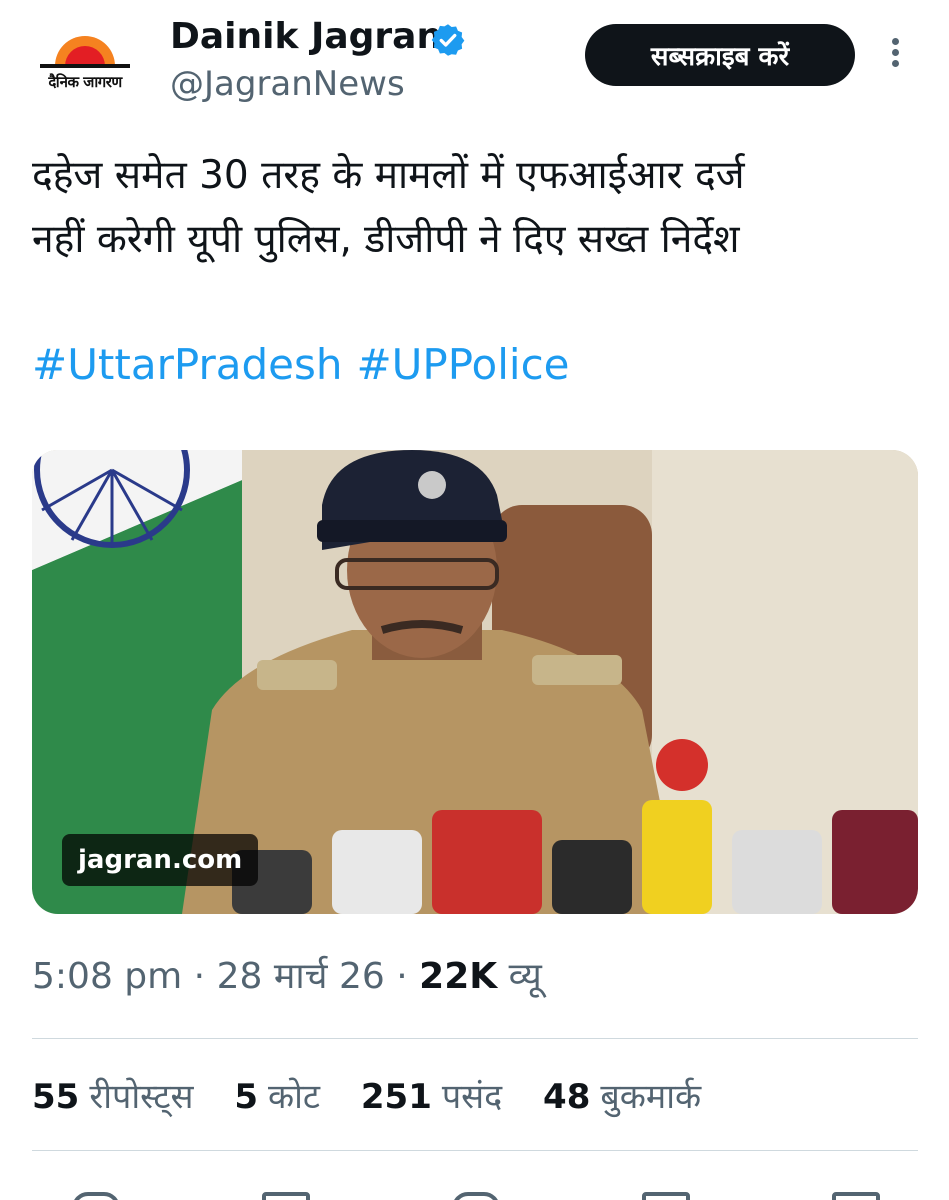  I want to click on tweet-date: 28 मार्च 26, so click(301, 976).